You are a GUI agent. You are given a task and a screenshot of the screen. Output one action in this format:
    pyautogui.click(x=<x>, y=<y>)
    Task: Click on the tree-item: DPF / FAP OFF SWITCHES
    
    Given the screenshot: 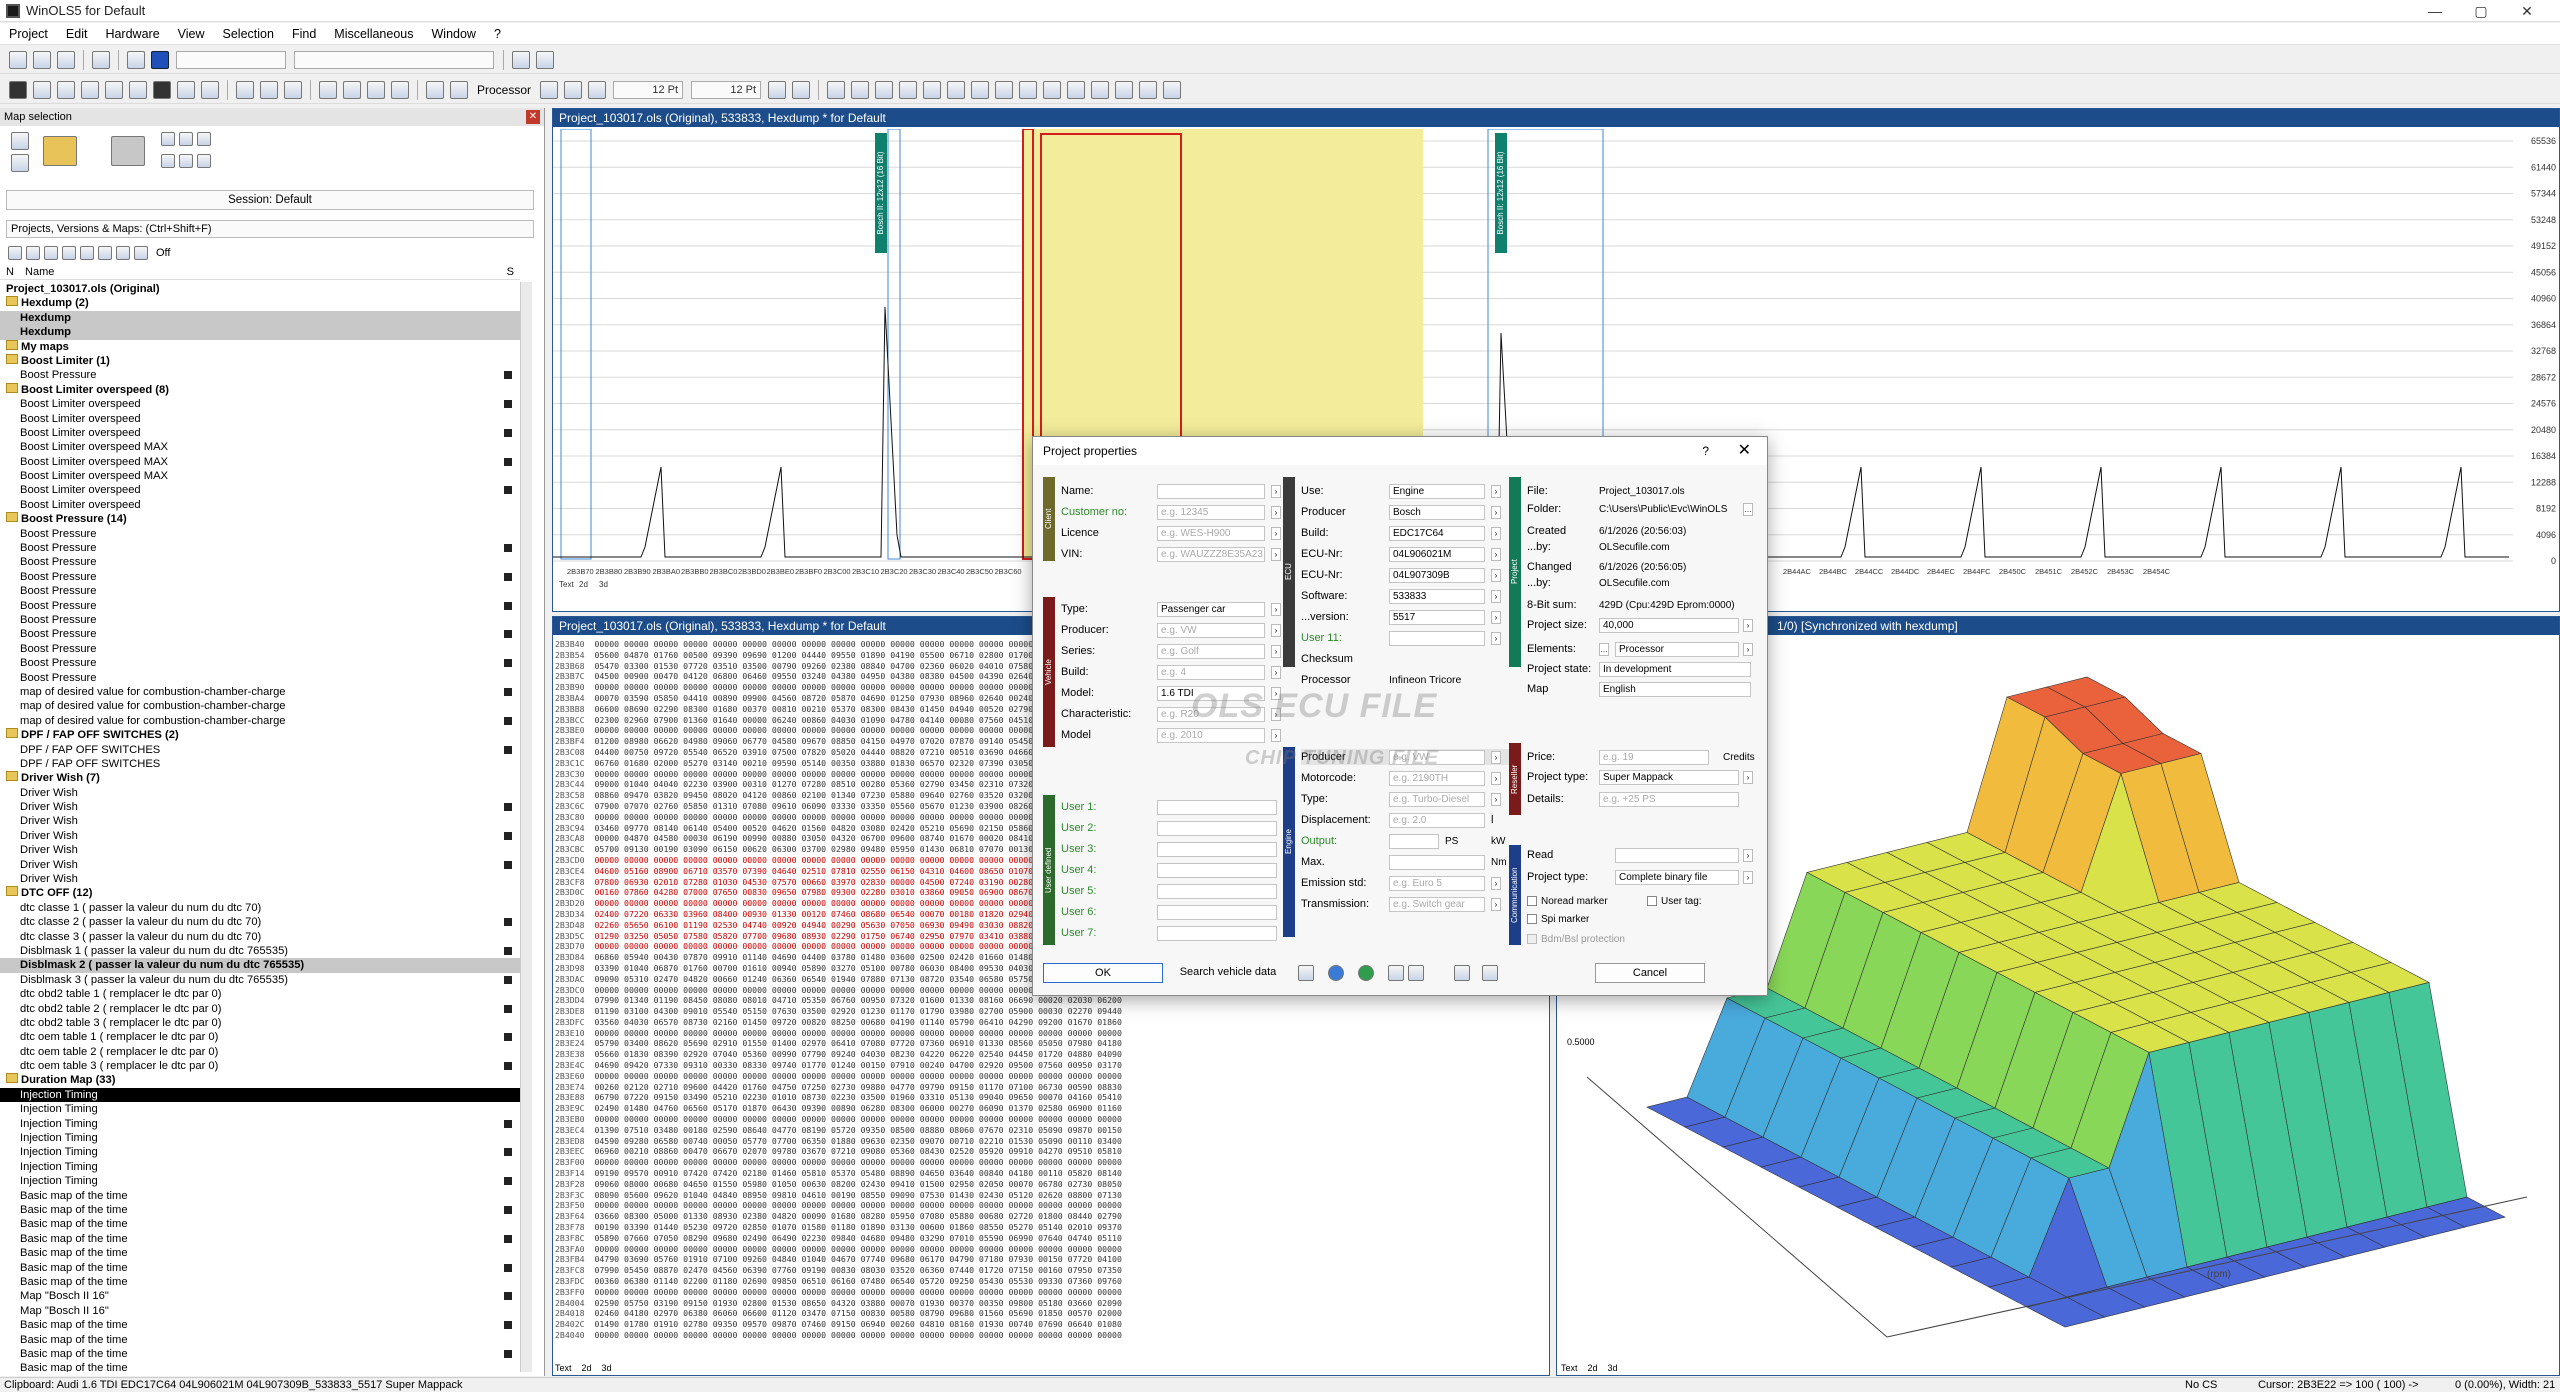 What is the action you would take?
    pyautogui.click(x=260, y=750)
    